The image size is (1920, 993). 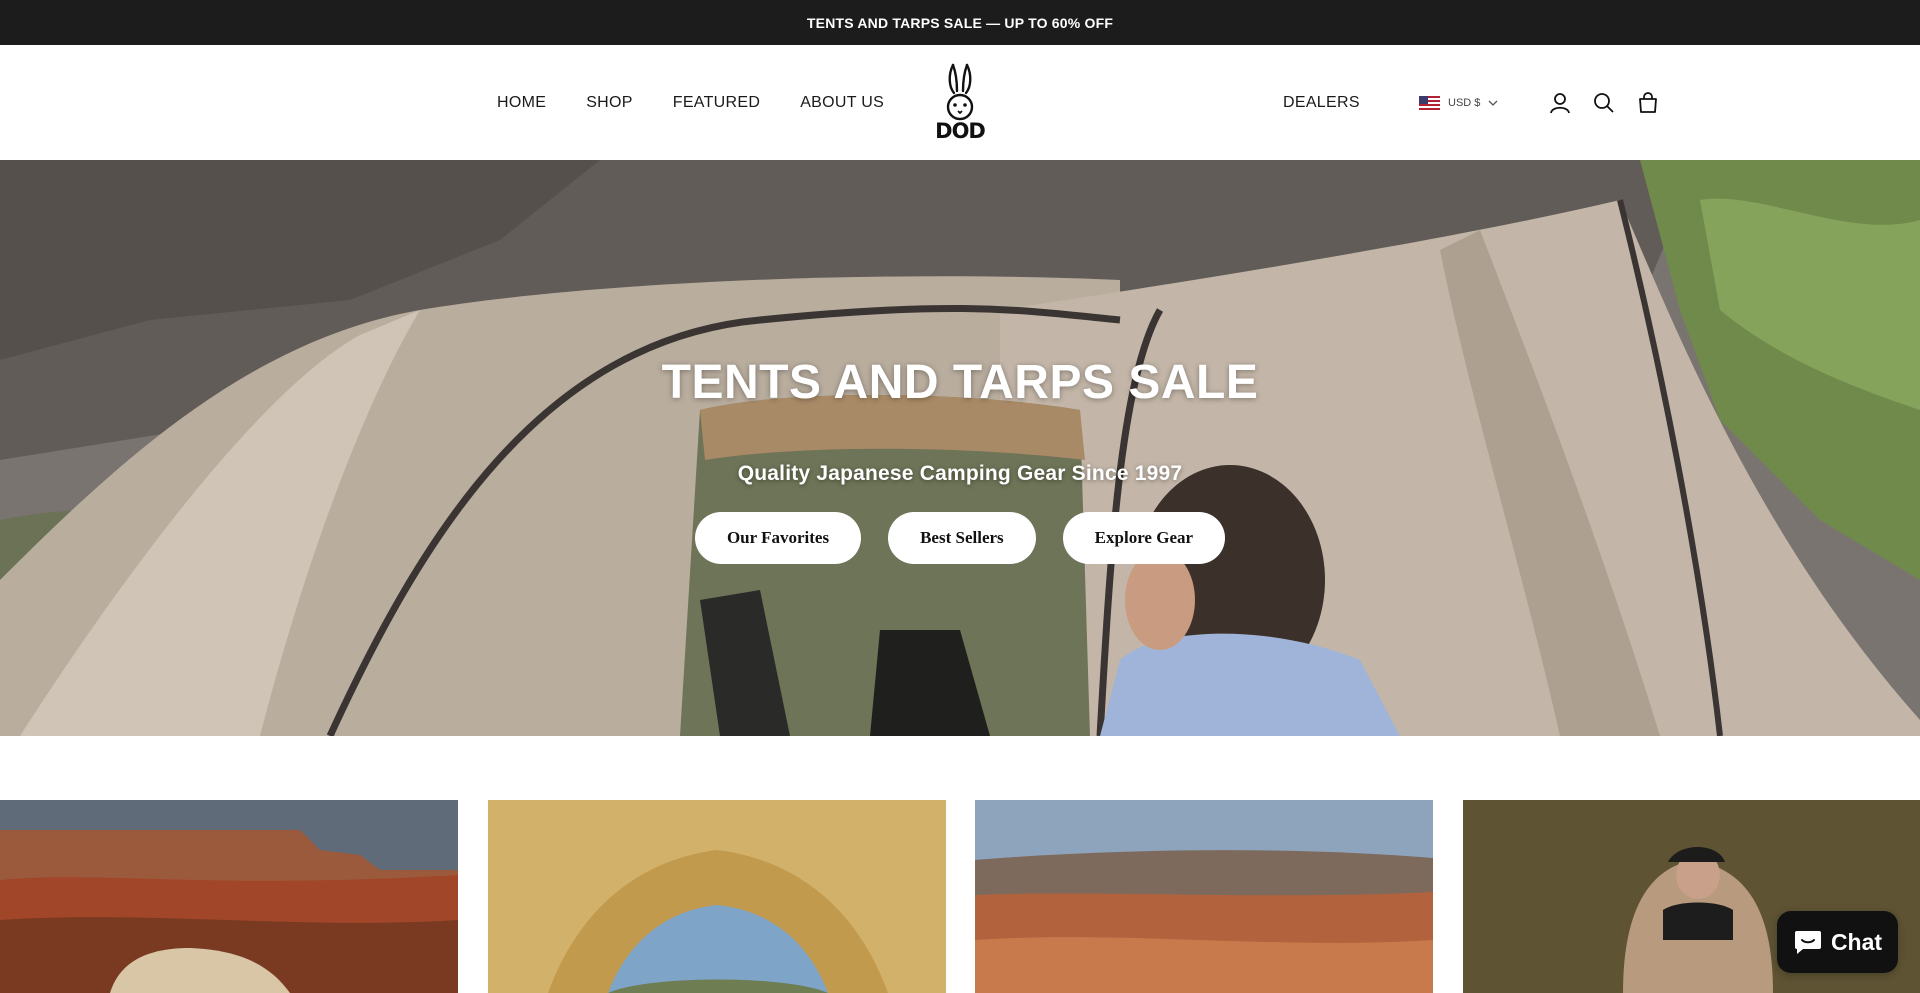 I want to click on chat-label: Chat, so click(x=1856, y=941).